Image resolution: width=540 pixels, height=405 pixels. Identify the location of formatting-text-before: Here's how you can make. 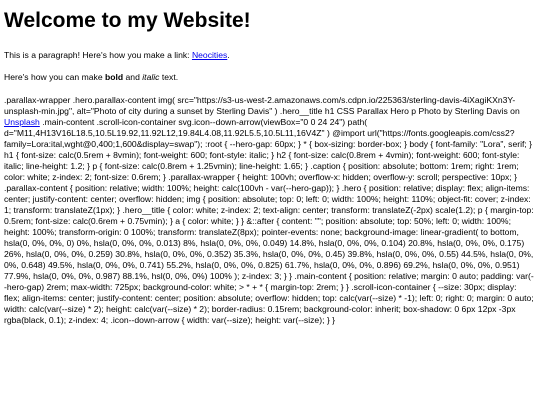
(54, 77).